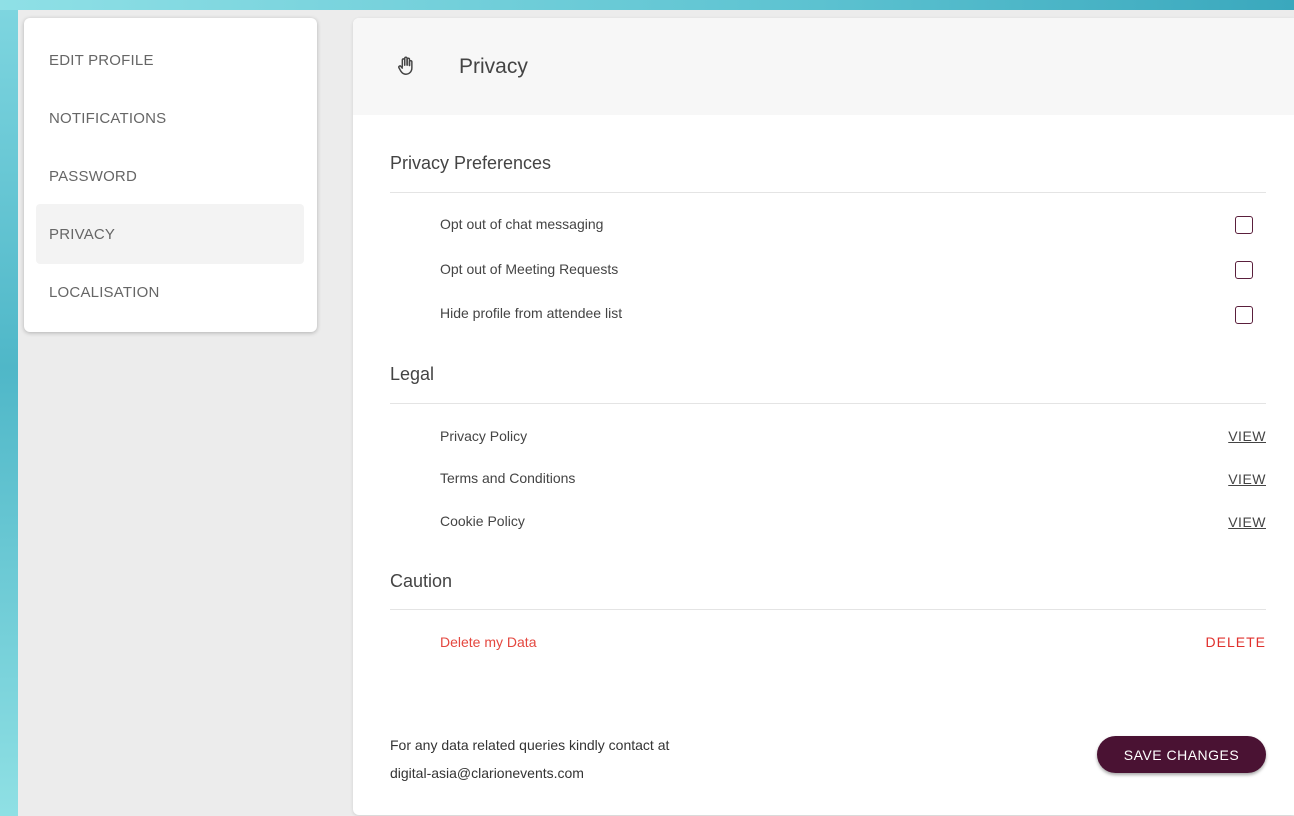  Describe the element at coordinates (482, 521) in the screenshot. I see `cookie-policy-label: Cookie Policy` at that location.